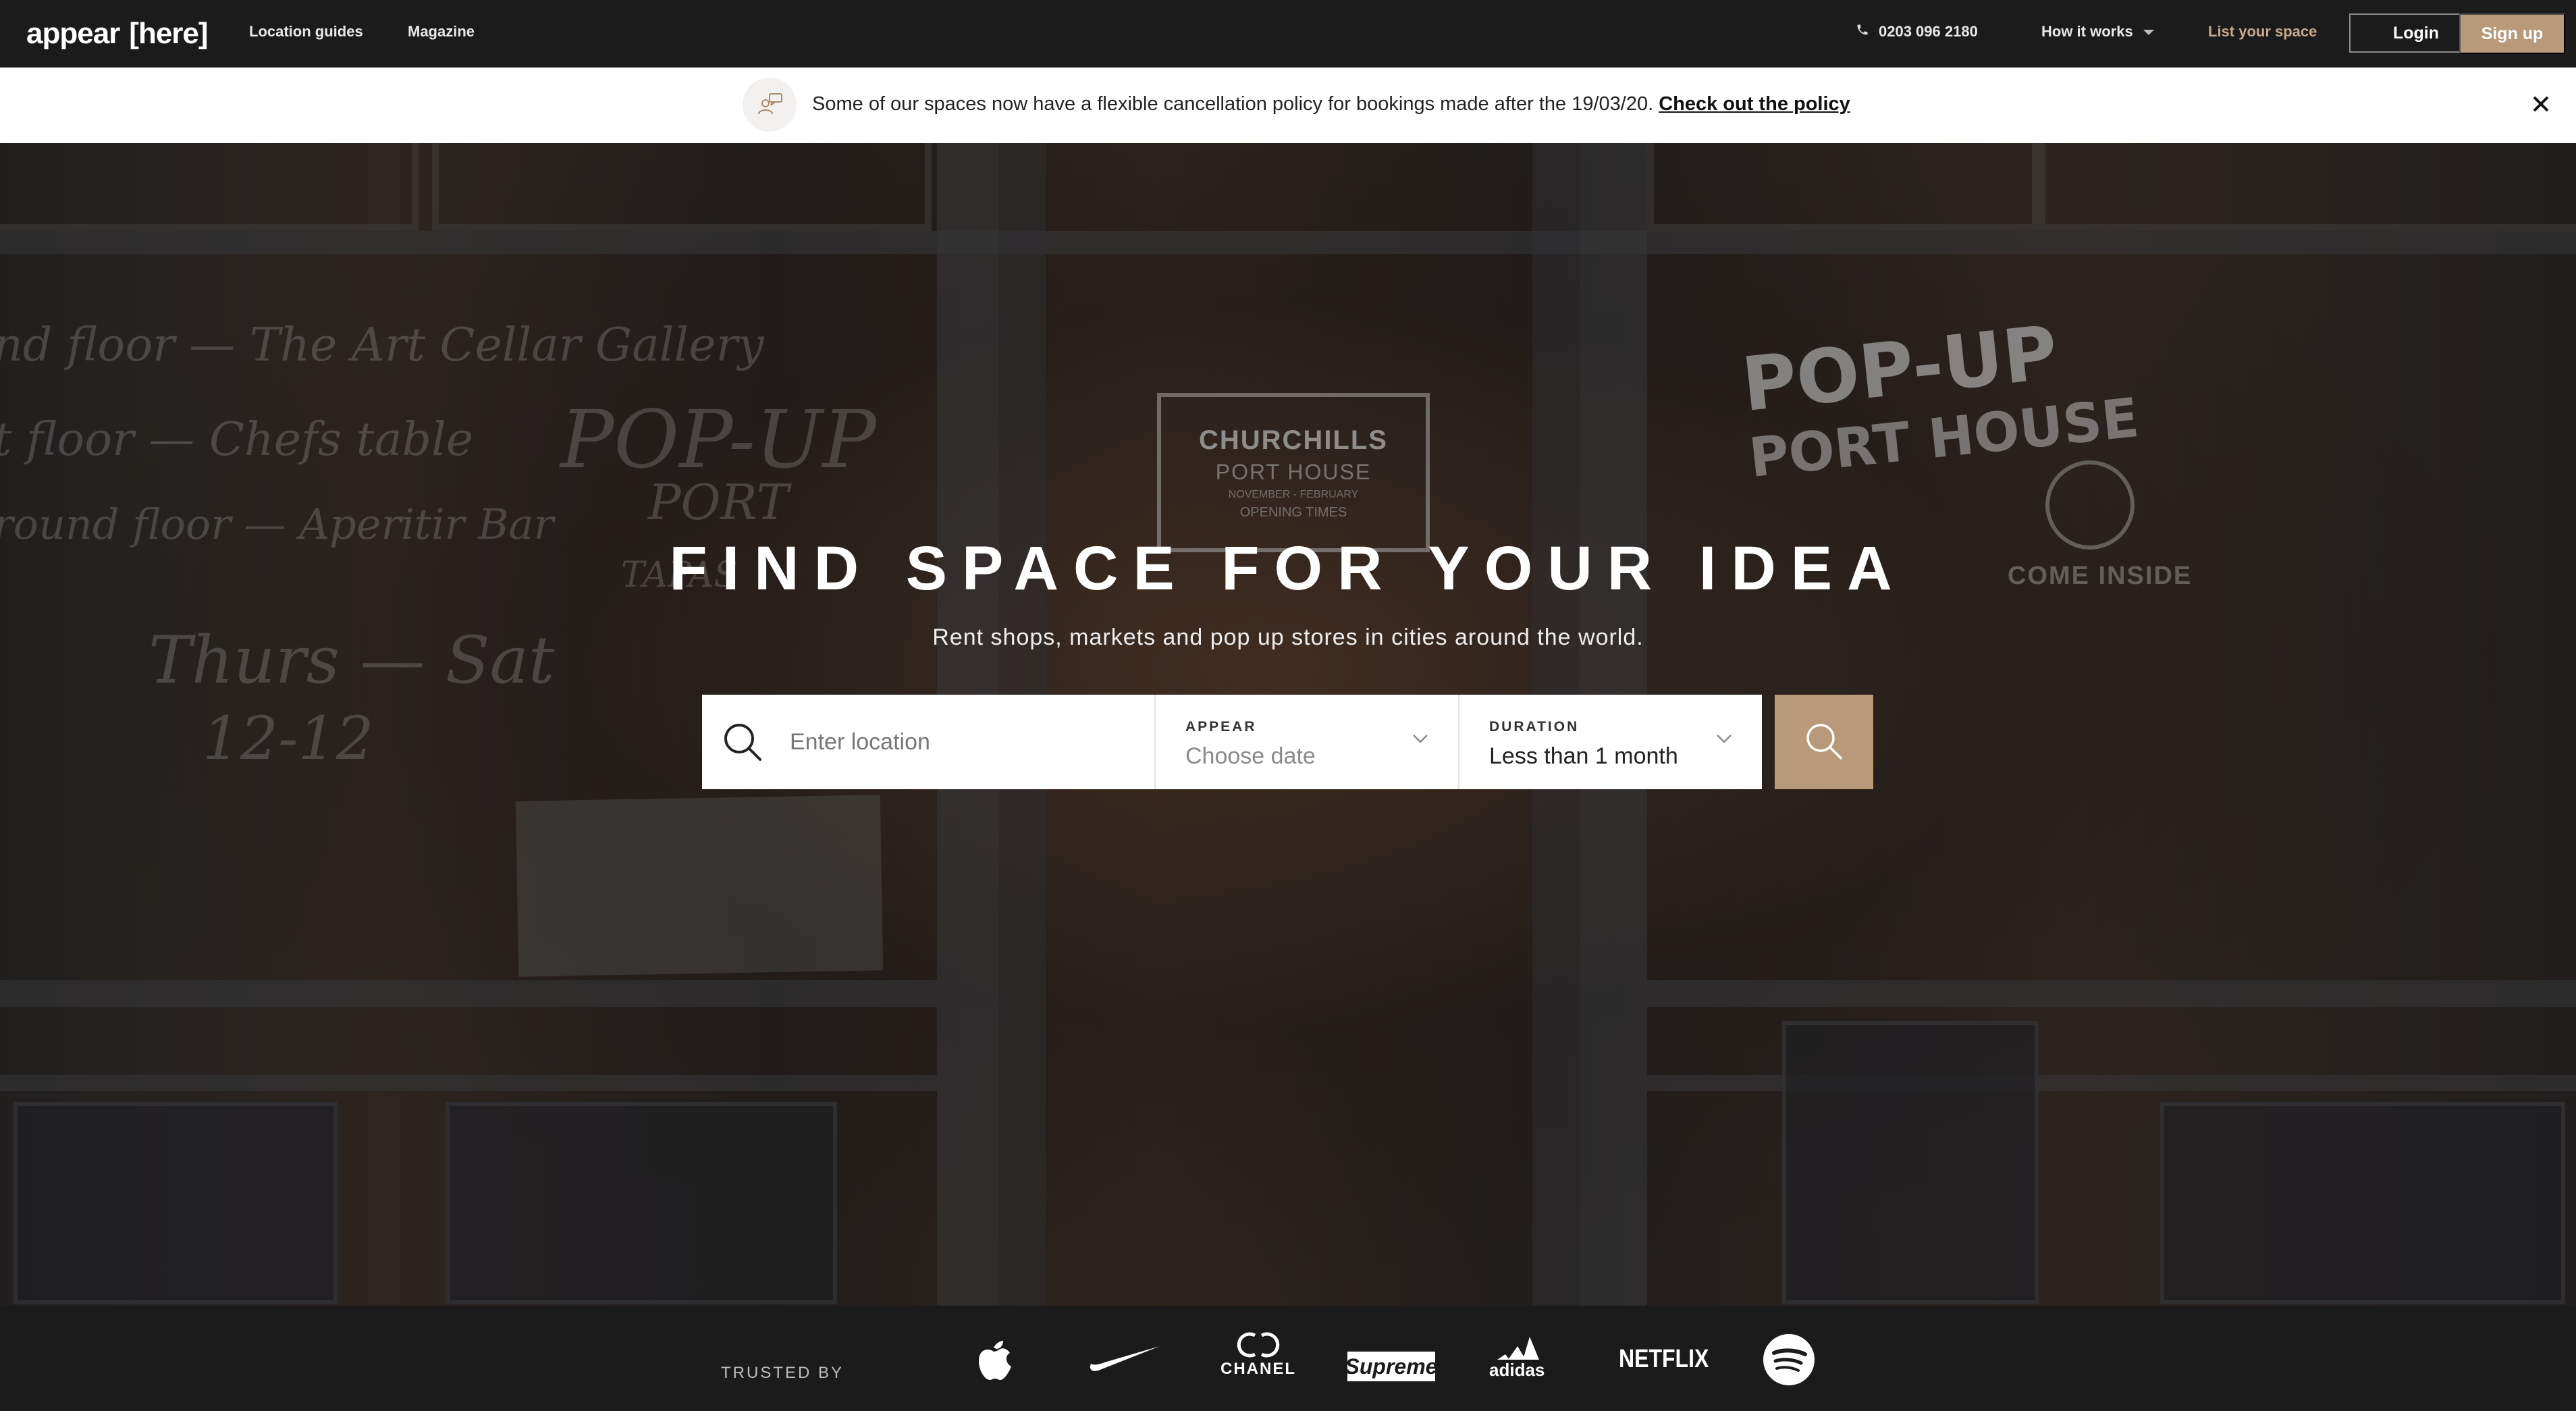  I want to click on supreme-wordmark: Supreme, so click(1392, 1366).